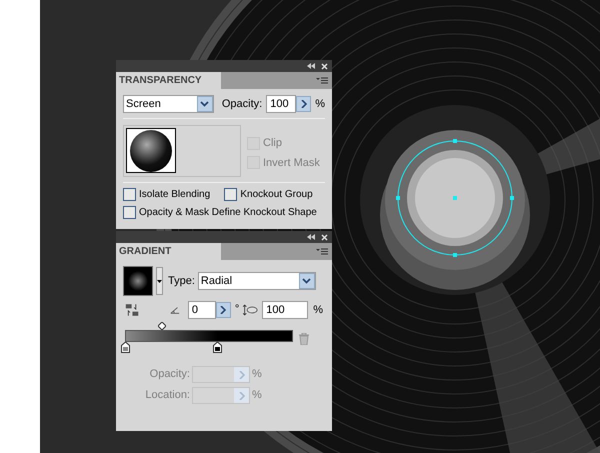  Describe the element at coordinates (250, 310) in the screenshot. I see `aspect-ratio-icon` at that location.